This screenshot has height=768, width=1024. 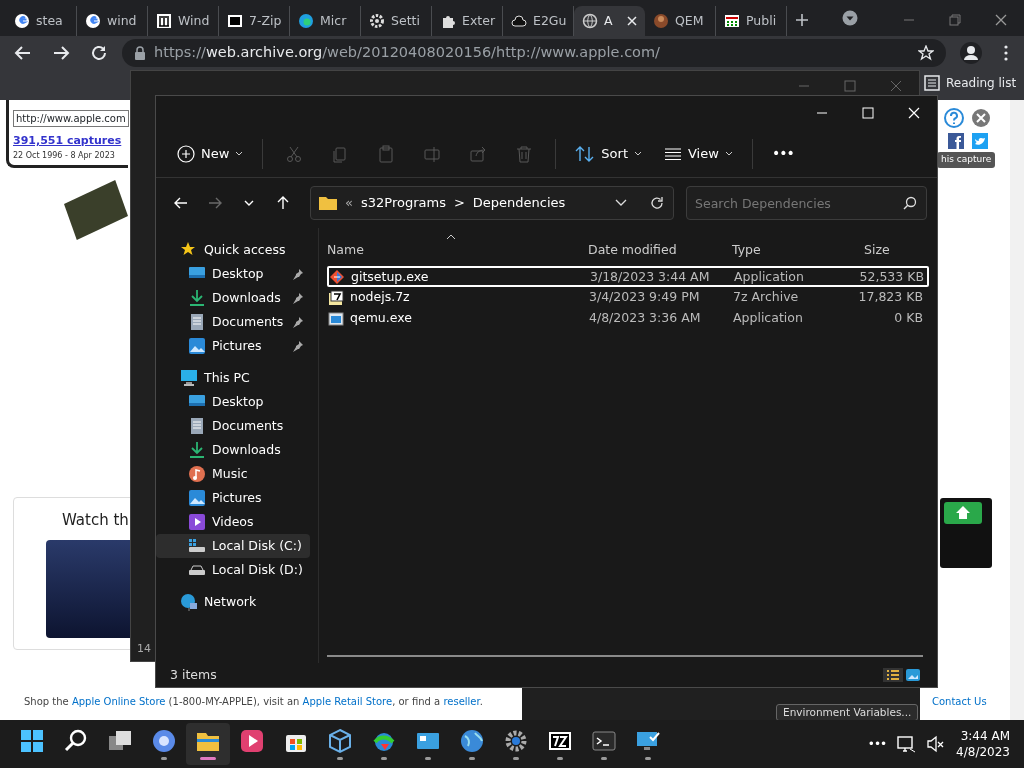 What do you see at coordinates (233, 522) in the screenshot?
I see `sidebar-item: Videos` at bounding box center [233, 522].